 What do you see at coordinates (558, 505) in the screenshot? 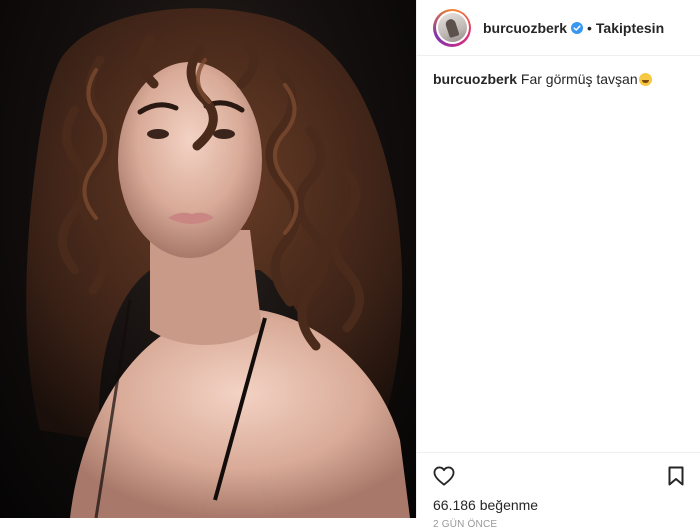
I see `likes-count: 66.186 beğenme` at bounding box center [558, 505].